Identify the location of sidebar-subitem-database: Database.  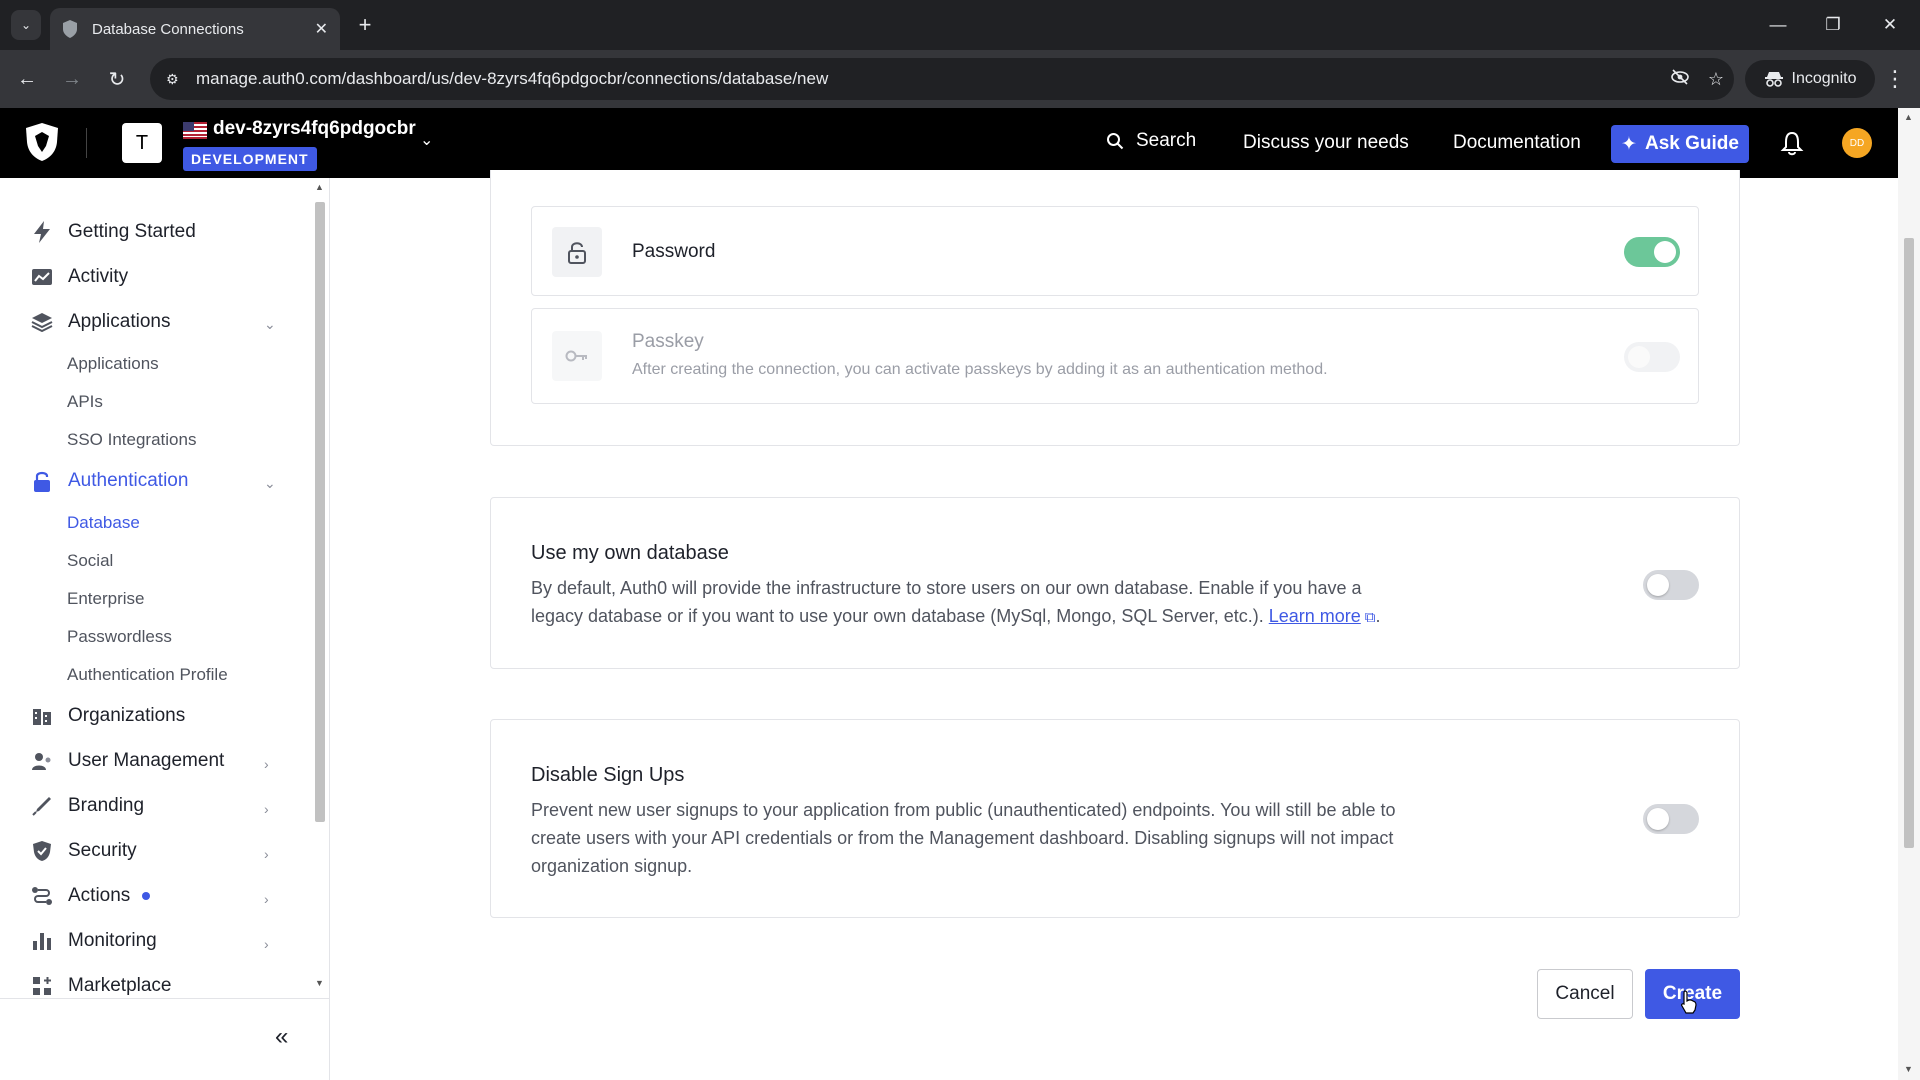
(103, 523).